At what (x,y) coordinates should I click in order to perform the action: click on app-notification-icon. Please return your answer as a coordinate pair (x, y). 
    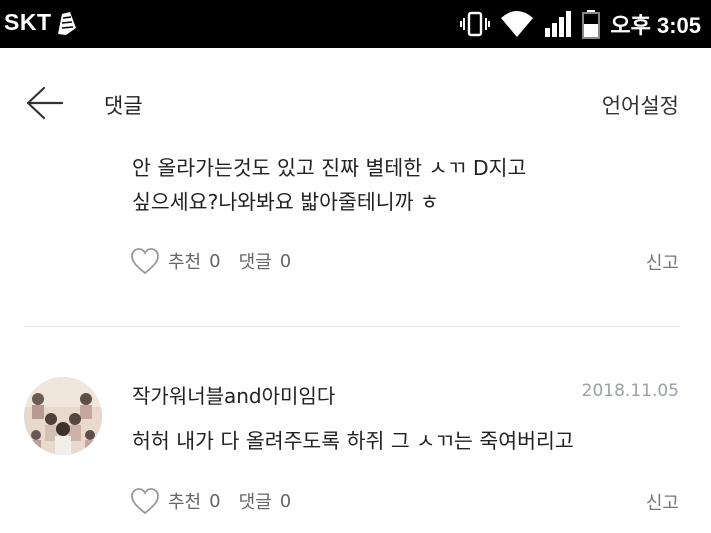
    Looking at the image, I should click on (67, 23).